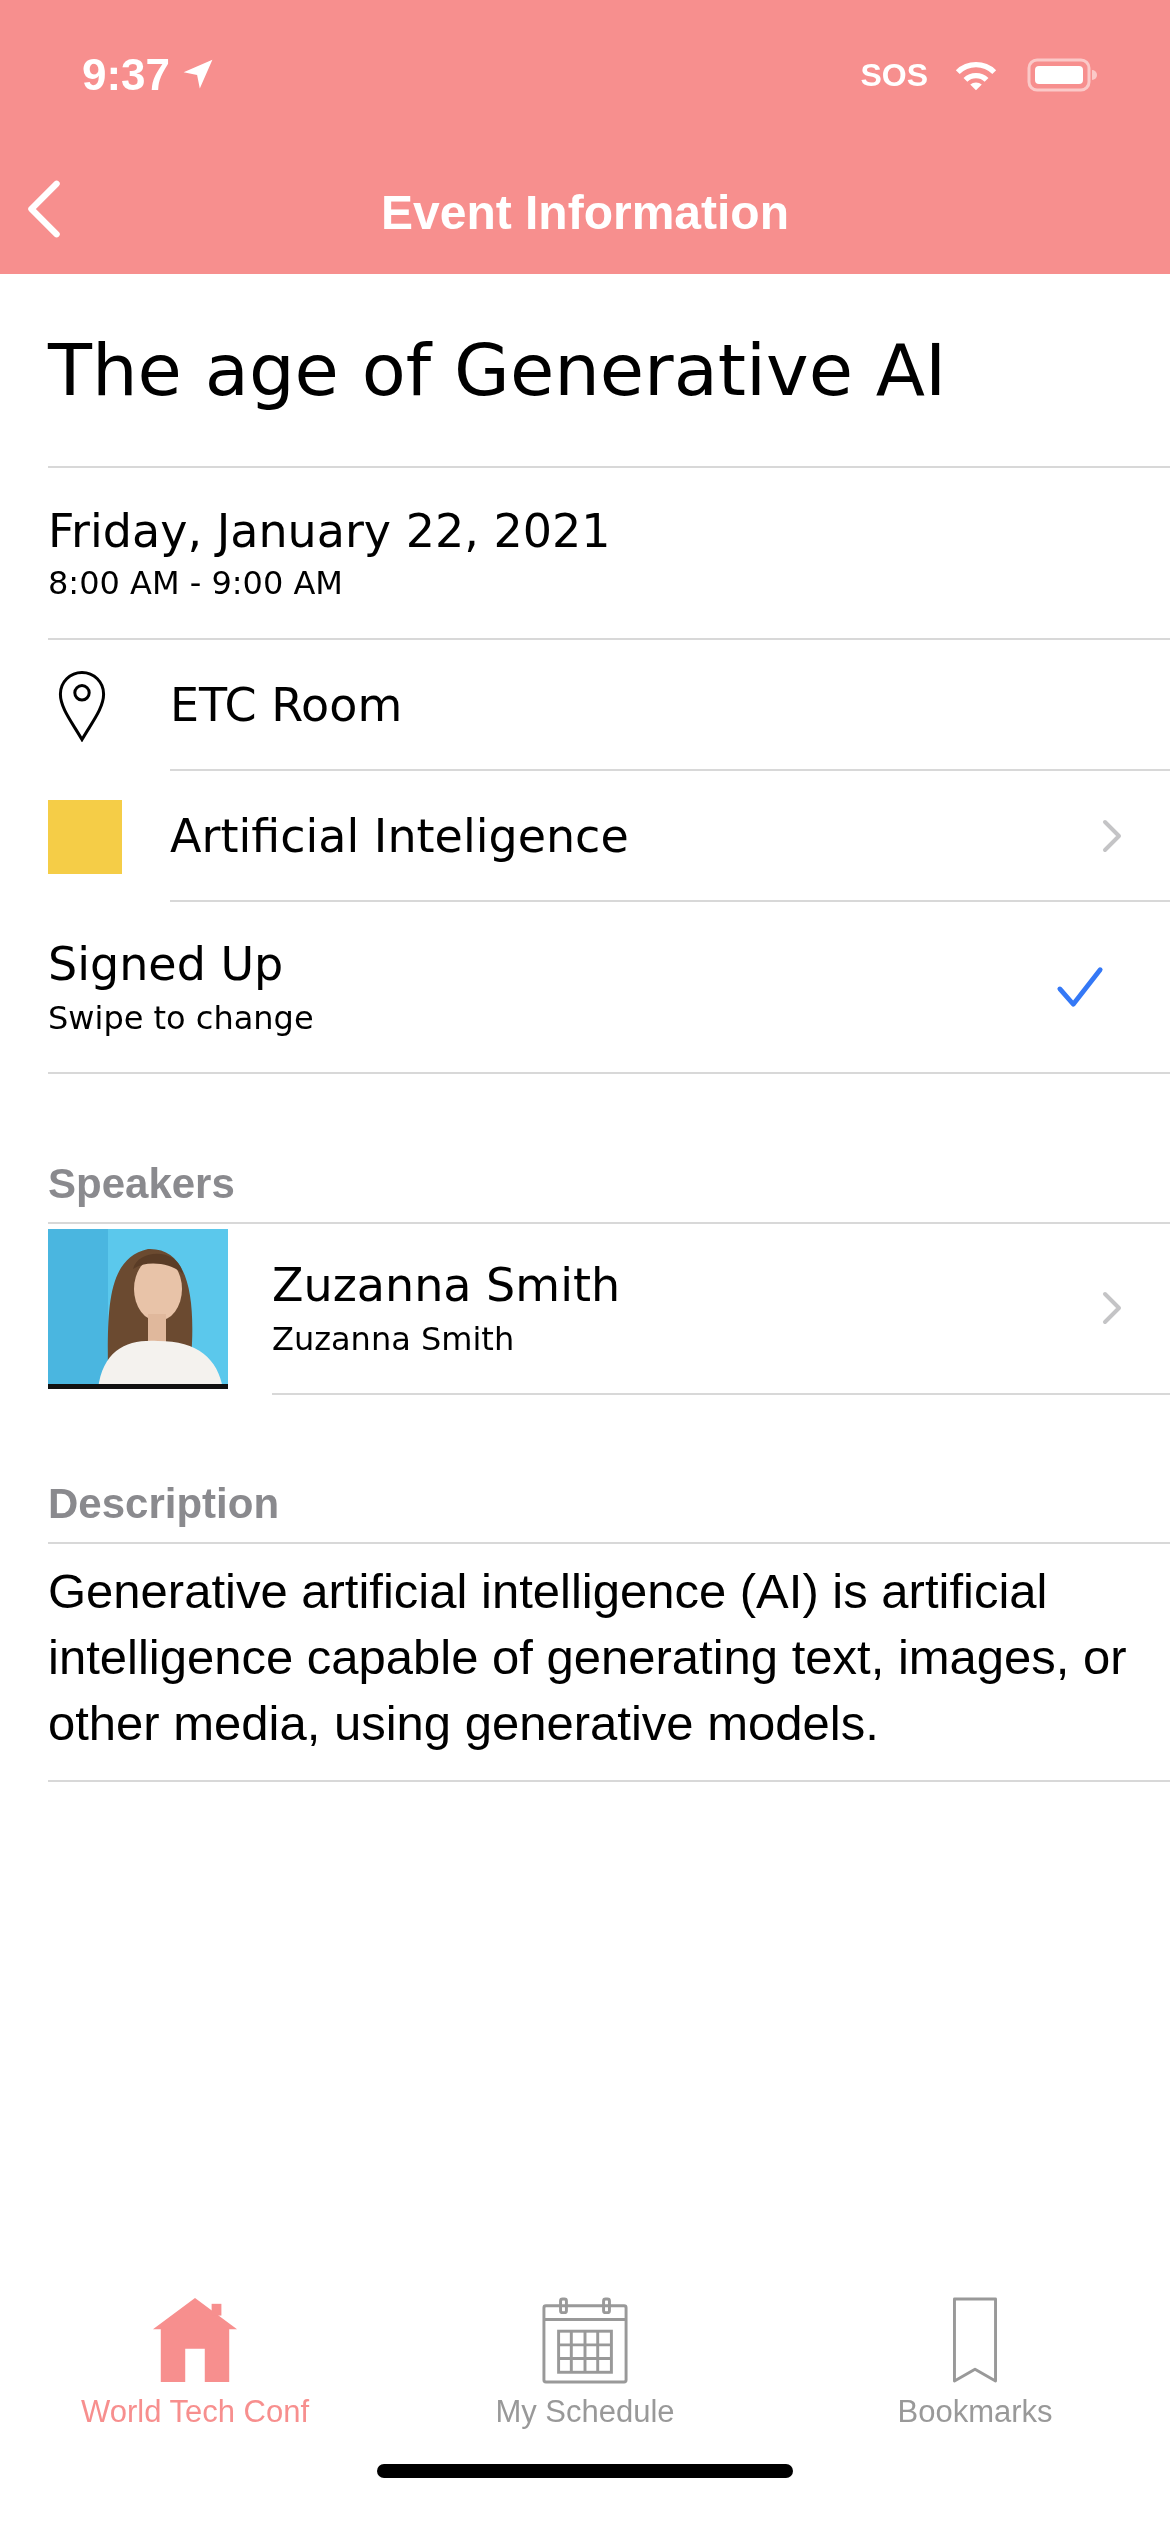  What do you see at coordinates (141, 1184) in the screenshot?
I see `section-header: Speakers` at bounding box center [141, 1184].